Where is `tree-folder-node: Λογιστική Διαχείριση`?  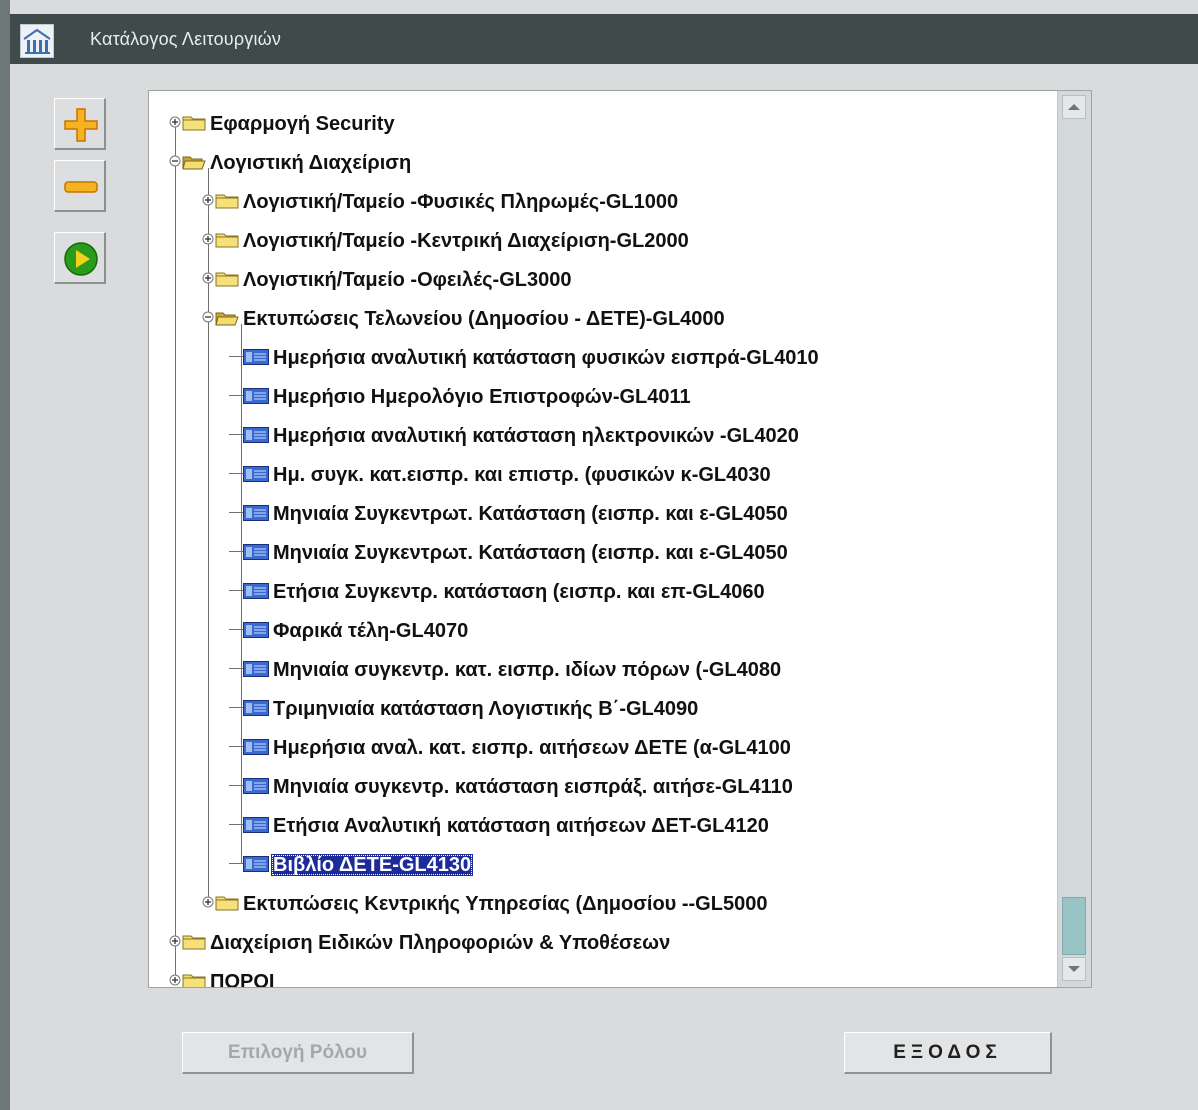
tree-folder-node: Λογιστική Διαχείριση is located at coordinates (599, 163).